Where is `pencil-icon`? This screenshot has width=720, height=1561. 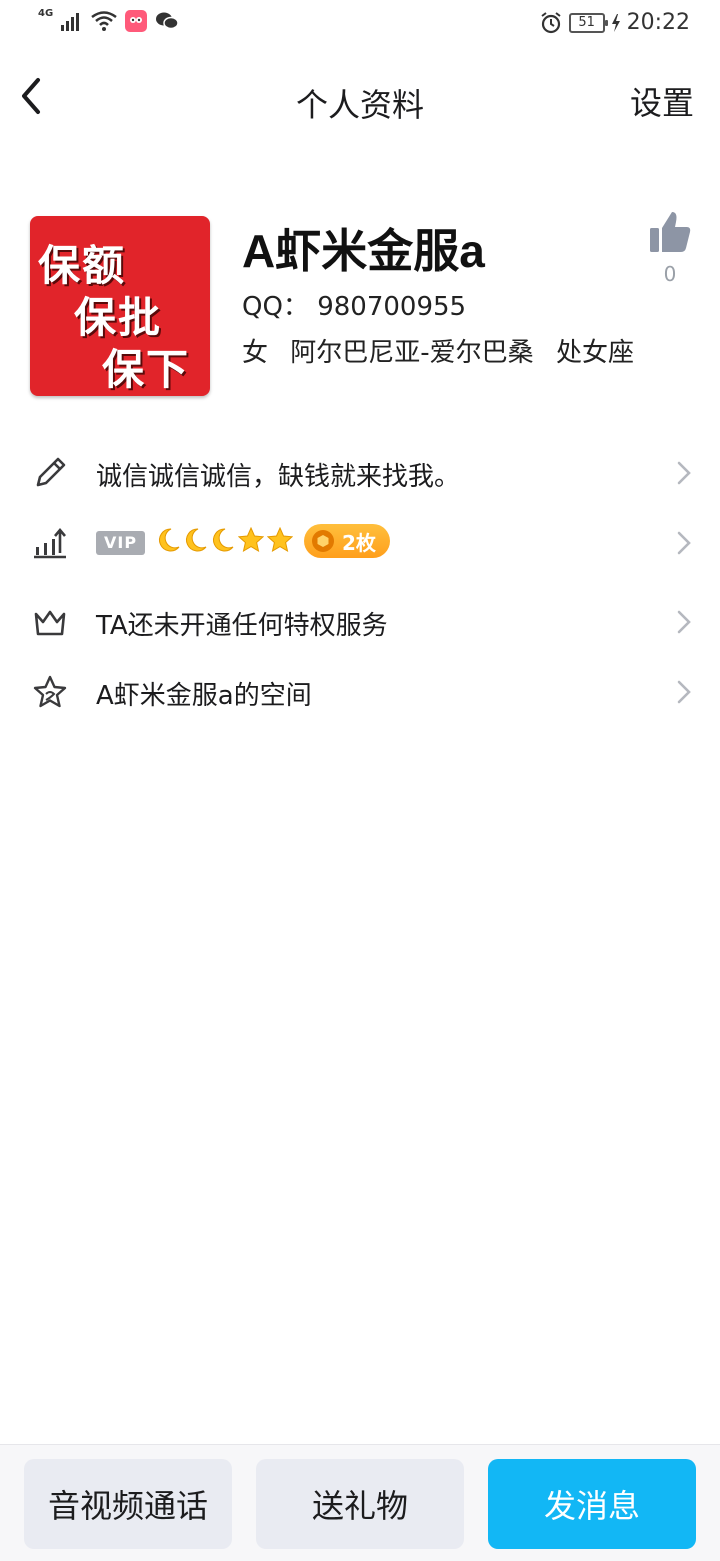
pencil-icon is located at coordinates (51, 472).